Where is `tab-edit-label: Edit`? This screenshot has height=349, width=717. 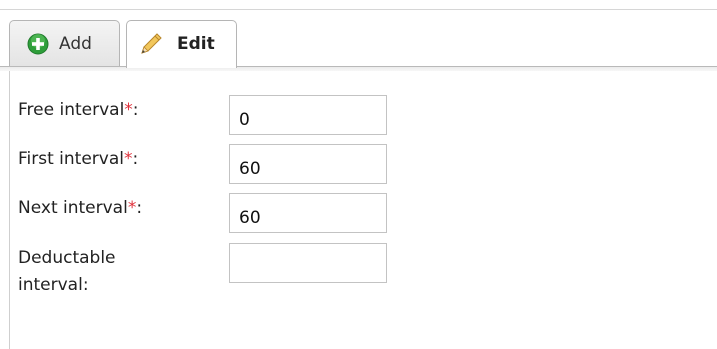 tab-edit-label: Edit is located at coordinates (196, 44).